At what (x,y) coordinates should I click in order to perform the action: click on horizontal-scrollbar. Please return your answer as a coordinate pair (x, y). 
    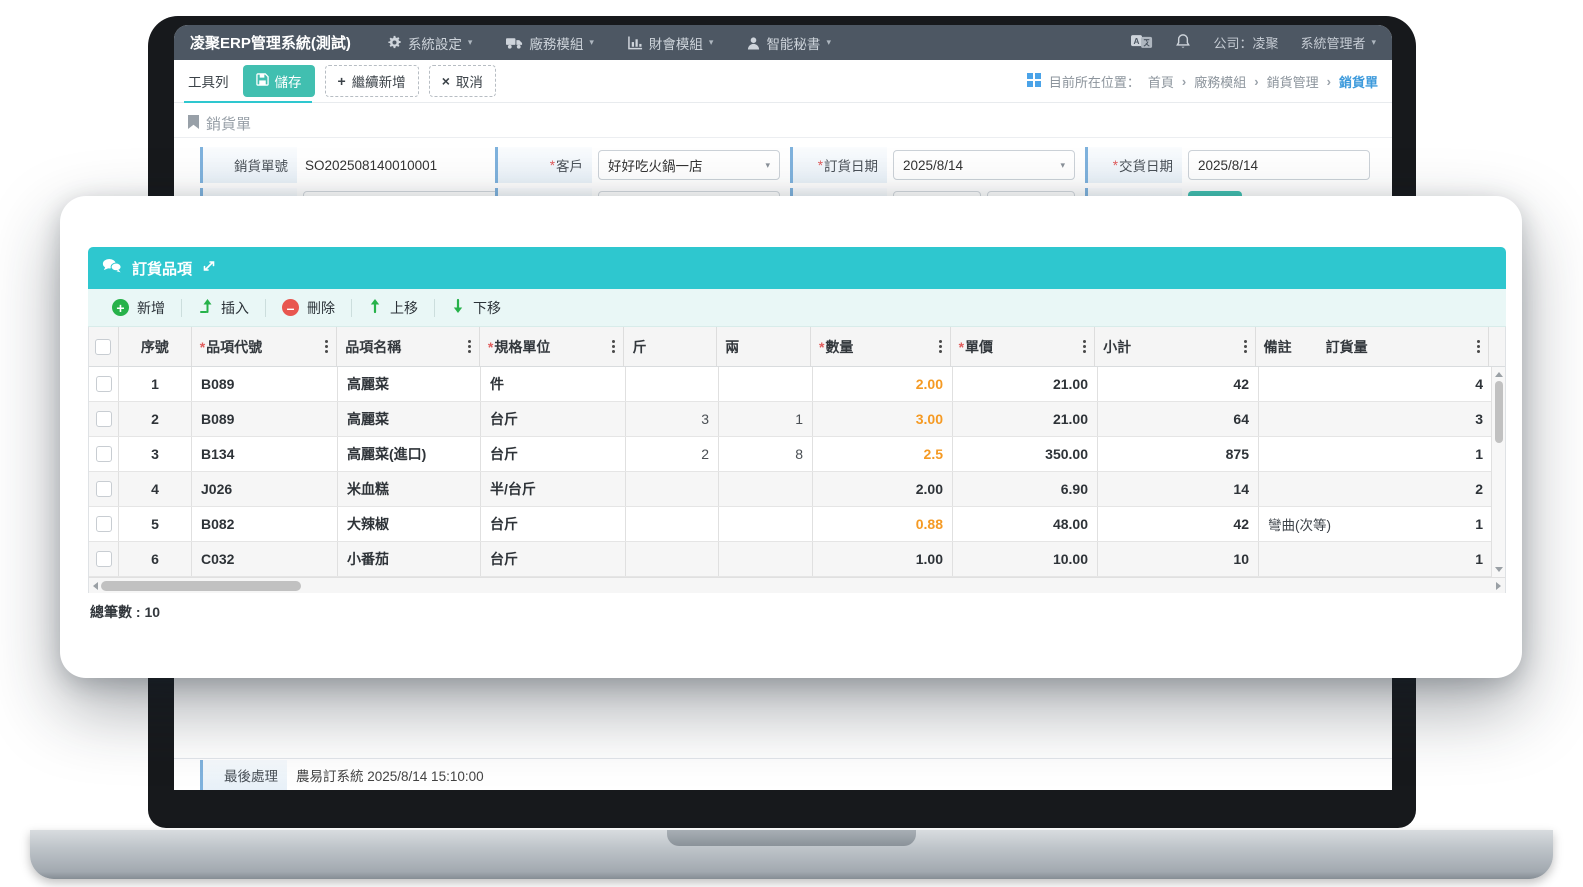
    Looking at the image, I should click on (797, 585).